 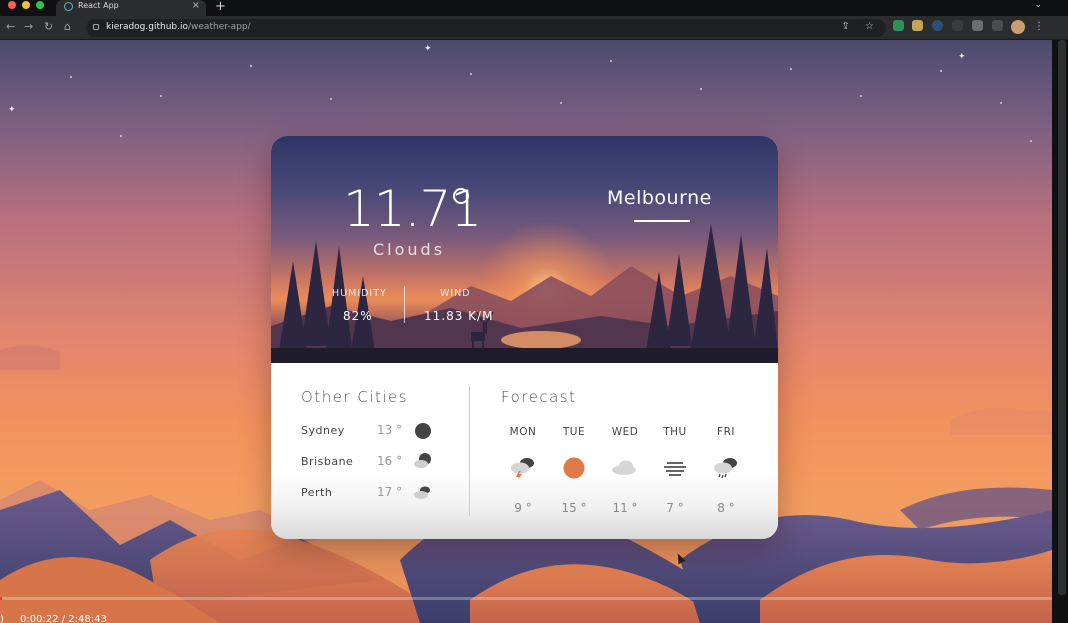 I want to click on sunset-landscape-image, so click(x=524, y=292).